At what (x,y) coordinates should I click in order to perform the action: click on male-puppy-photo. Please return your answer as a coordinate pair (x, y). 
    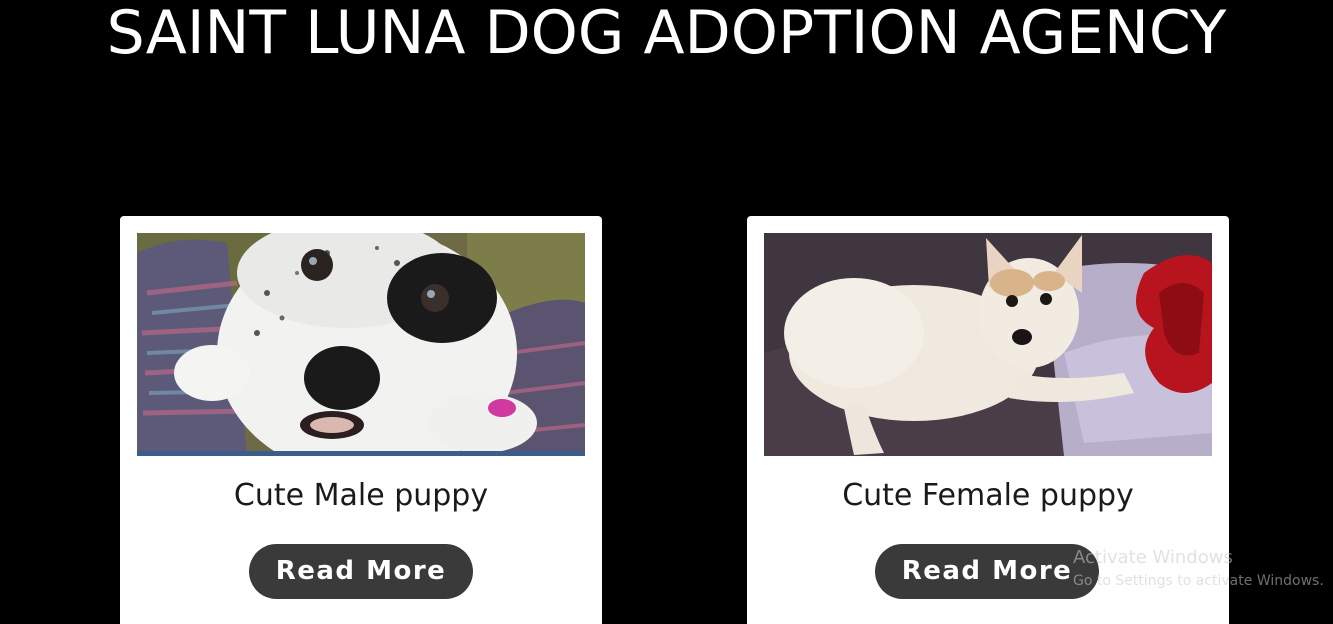
    Looking at the image, I should click on (361, 344).